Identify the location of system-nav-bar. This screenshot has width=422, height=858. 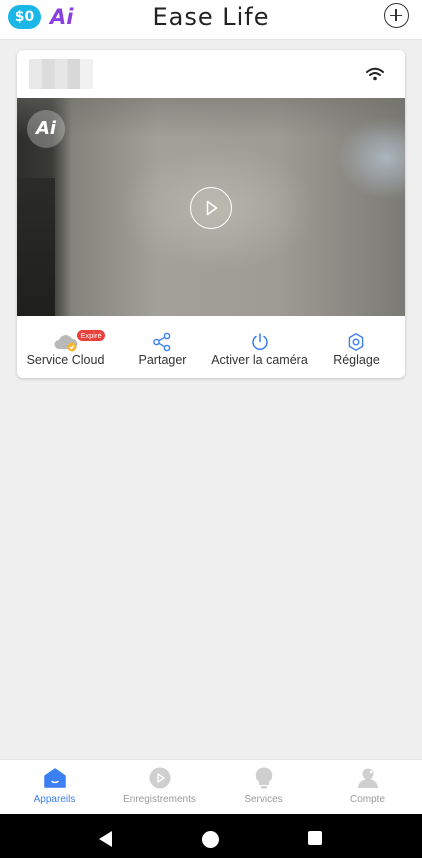
(211, 836).